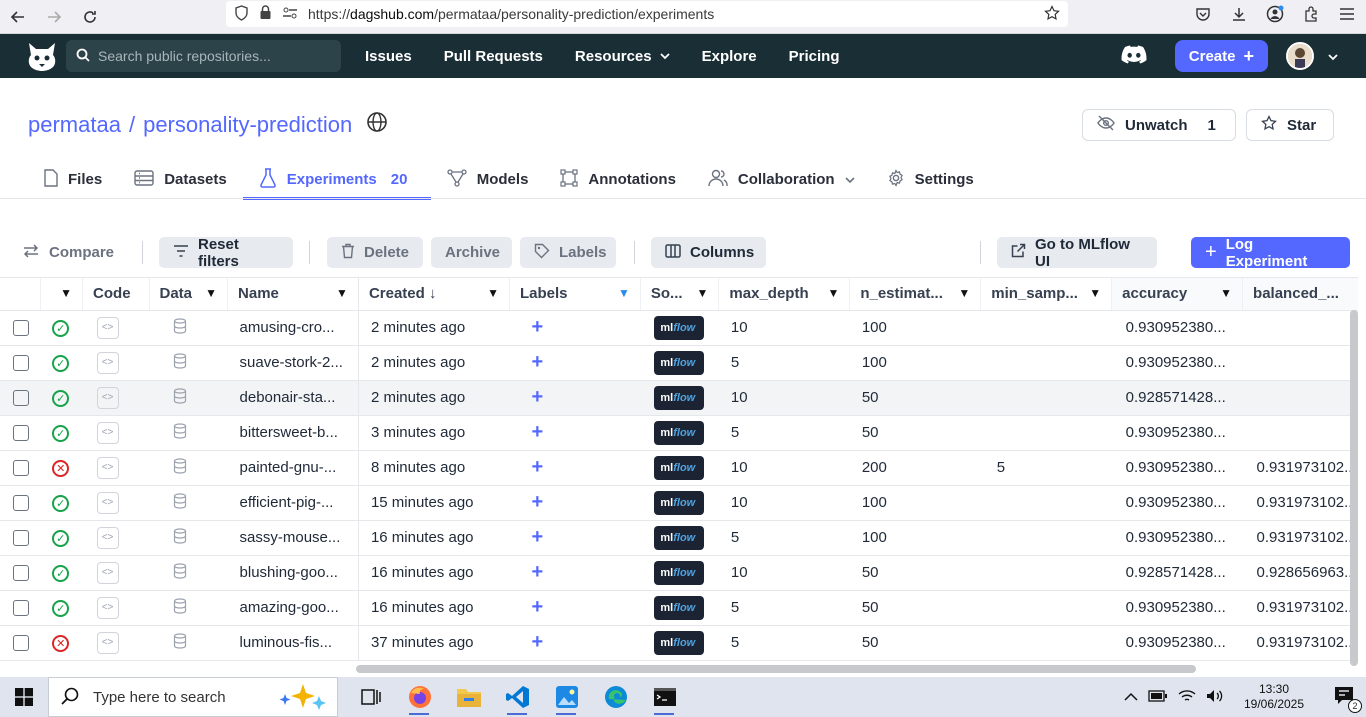 This screenshot has width=1366, height=717. Describe the element at coordinates (729, 56) in the screenshot. I see `nav-explore: Explore` at that location.